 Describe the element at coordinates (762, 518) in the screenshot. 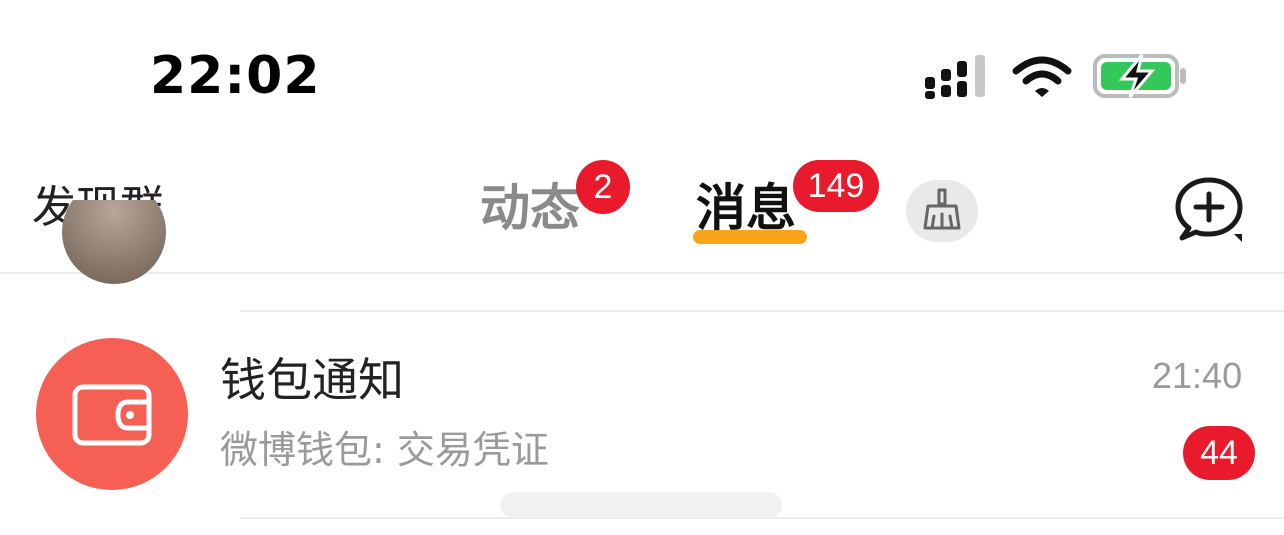

I see `list-divider-bottom` at that location.